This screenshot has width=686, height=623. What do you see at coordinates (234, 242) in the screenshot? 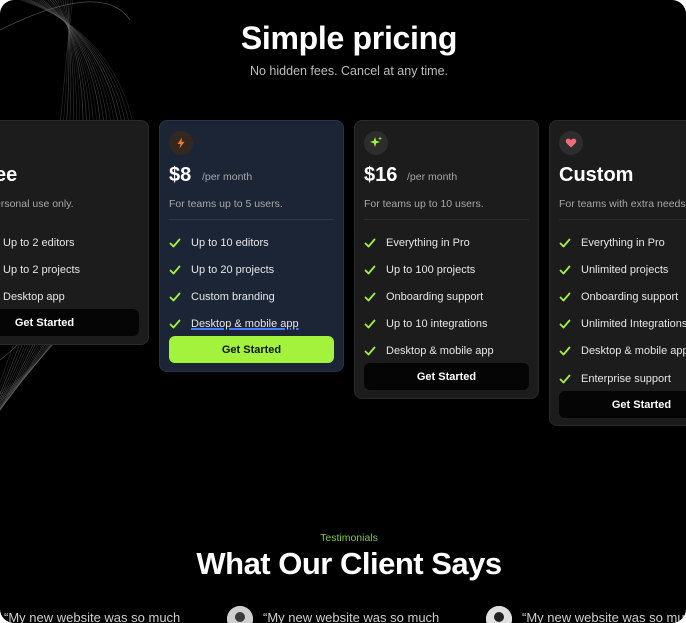
I see `feature-item: Up to 10 editors` at bounding box center [234, 242].